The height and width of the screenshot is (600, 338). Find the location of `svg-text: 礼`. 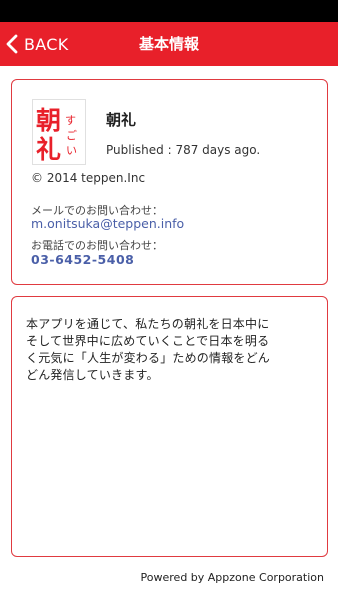

svg-text: 礼 is located at coordinates (48, 149).